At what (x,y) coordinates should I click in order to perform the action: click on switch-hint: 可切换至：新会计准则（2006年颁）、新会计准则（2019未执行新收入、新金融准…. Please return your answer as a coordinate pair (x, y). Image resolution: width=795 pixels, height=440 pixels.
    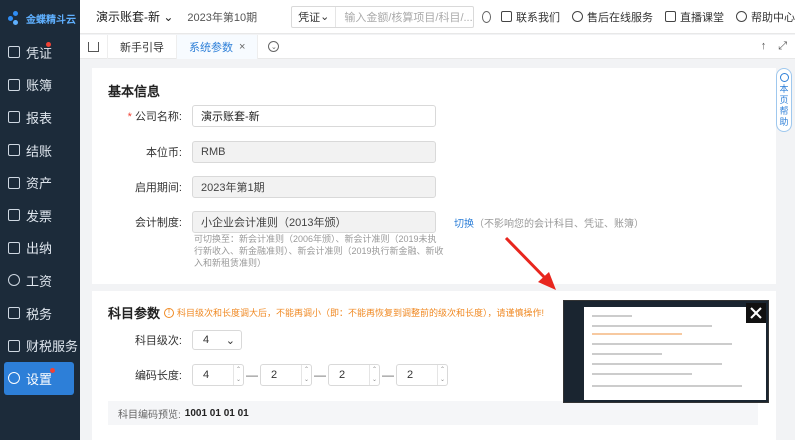
    Looking at the image, I should click on (319, 251).